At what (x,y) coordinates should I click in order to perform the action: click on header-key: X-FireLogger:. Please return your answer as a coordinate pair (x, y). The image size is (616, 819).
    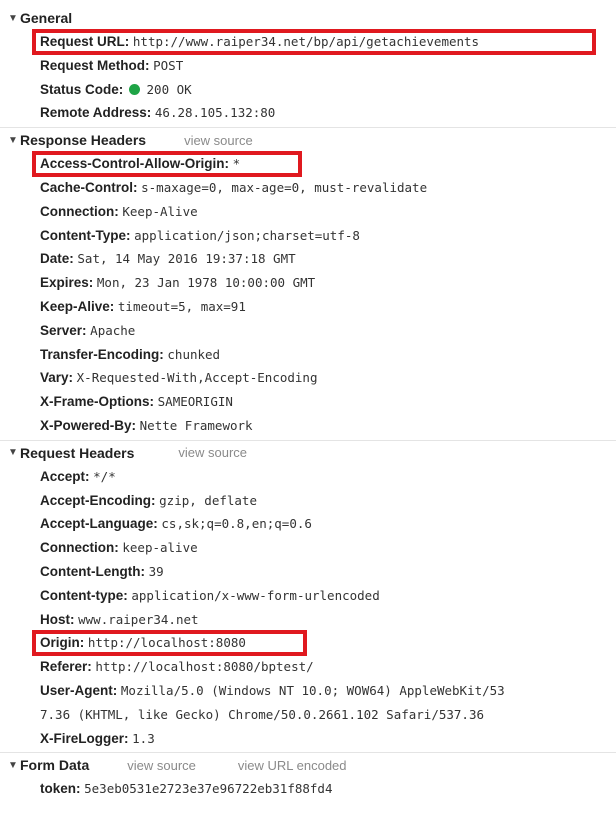
    Looking at the image, I should click on (84, 738).